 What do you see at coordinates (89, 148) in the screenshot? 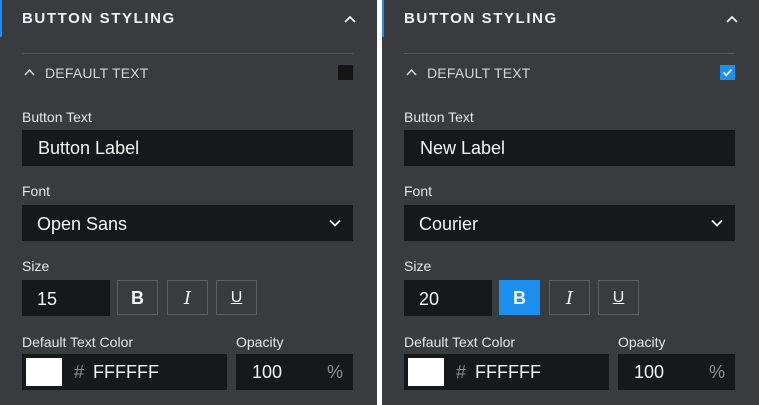
I see `button-text-value: Button Label` at bounding box center [89, 148].